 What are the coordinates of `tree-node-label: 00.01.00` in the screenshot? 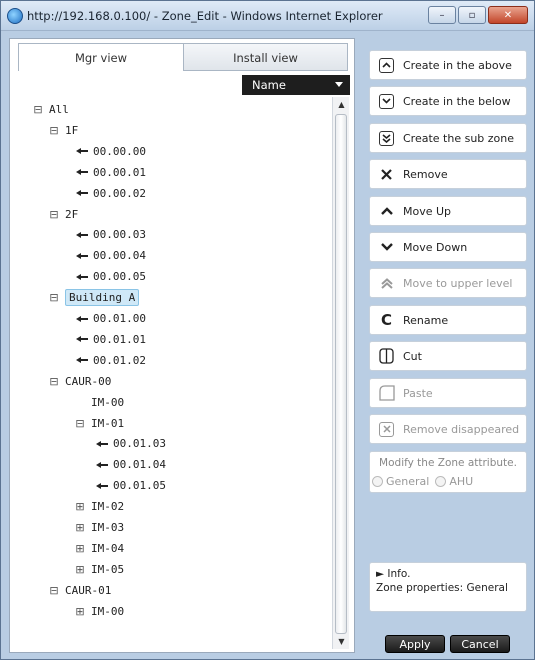 It's located at (119, 318).